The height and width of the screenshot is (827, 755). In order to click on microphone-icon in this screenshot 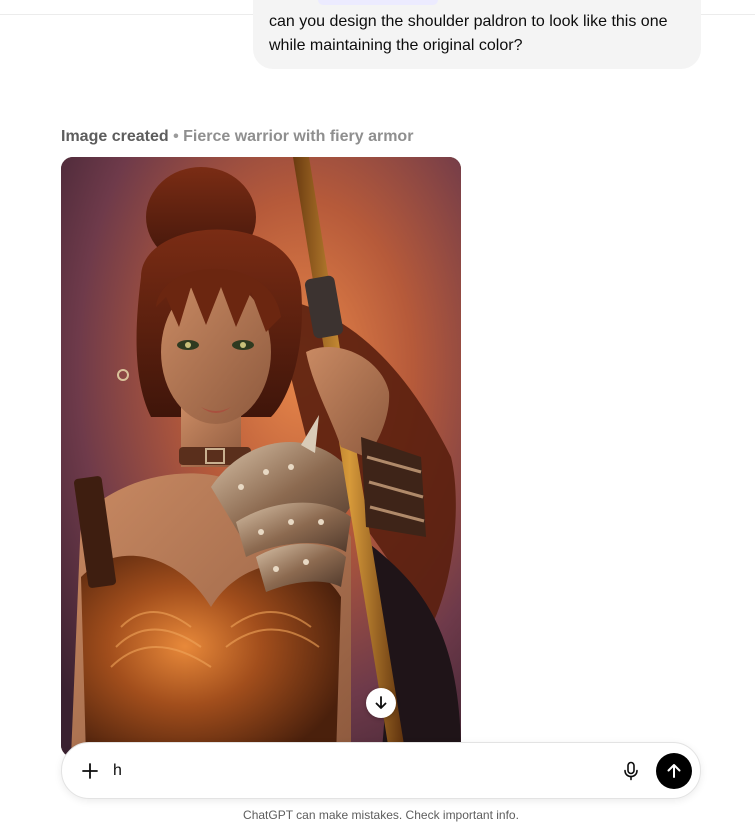, I will do `click(631, 771)`.